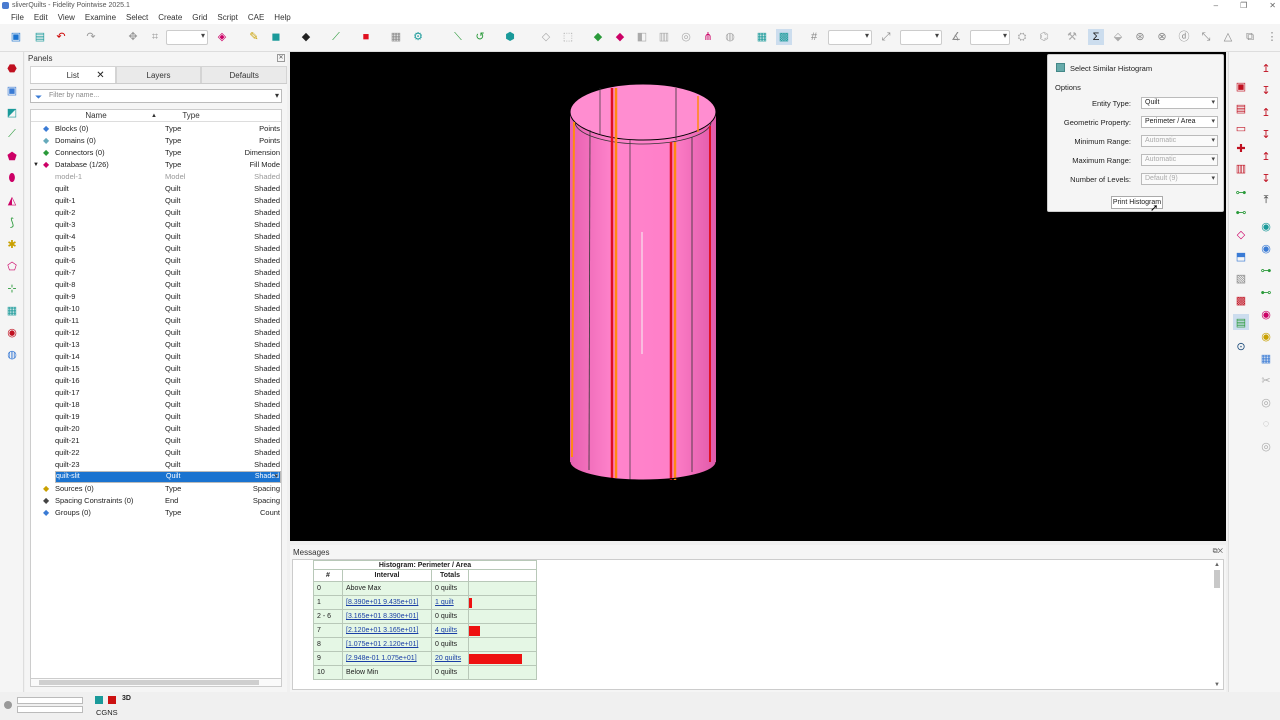 The width and height of the screenshot is (1280, 720). I want to click on totals-link: 20 quilts, so click(448, 658).